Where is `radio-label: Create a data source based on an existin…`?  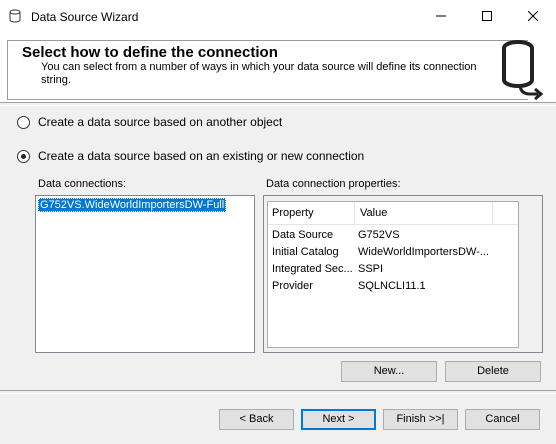
radio-label: Create a data source based on an existin… is located at coordinates (201, 156).